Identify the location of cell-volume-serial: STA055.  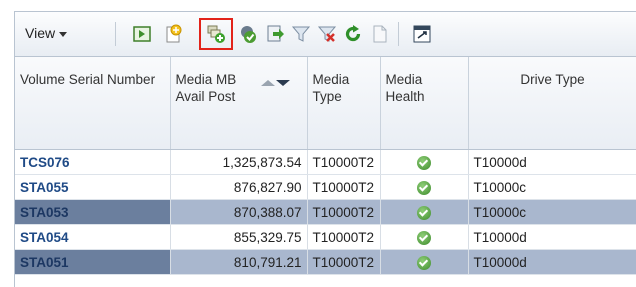
(93, 187).